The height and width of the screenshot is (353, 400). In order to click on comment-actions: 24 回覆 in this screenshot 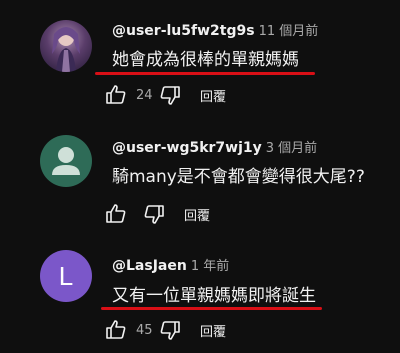, I will do `click(165, 95)`.